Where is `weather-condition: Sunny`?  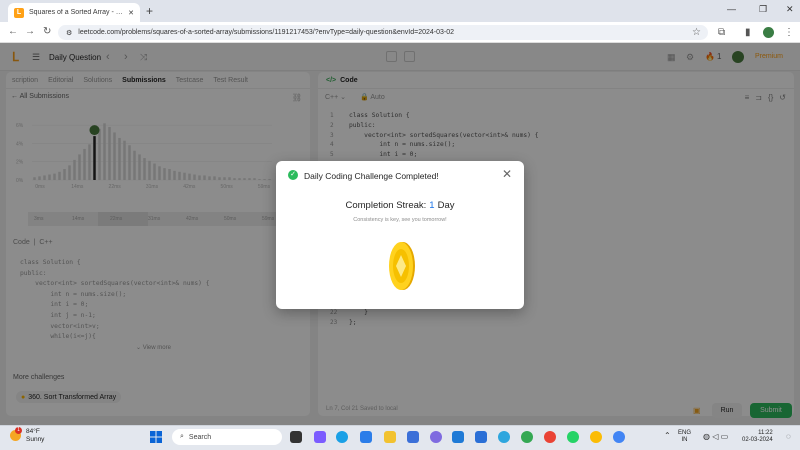
weather-condition: Sunny is located at coordinates (35, 439).